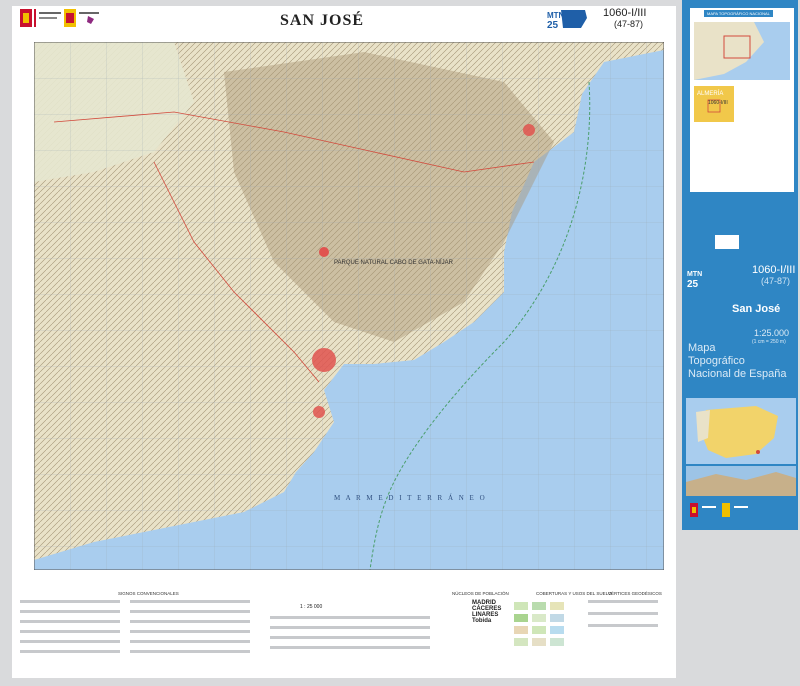 Image resolution: width=800 pixels, height=686 pixels. What do you see at coordinates (718, 103) in the screenshot?
I see `inset-sheet: 1060-I/III` at bounding box center [718, 103].